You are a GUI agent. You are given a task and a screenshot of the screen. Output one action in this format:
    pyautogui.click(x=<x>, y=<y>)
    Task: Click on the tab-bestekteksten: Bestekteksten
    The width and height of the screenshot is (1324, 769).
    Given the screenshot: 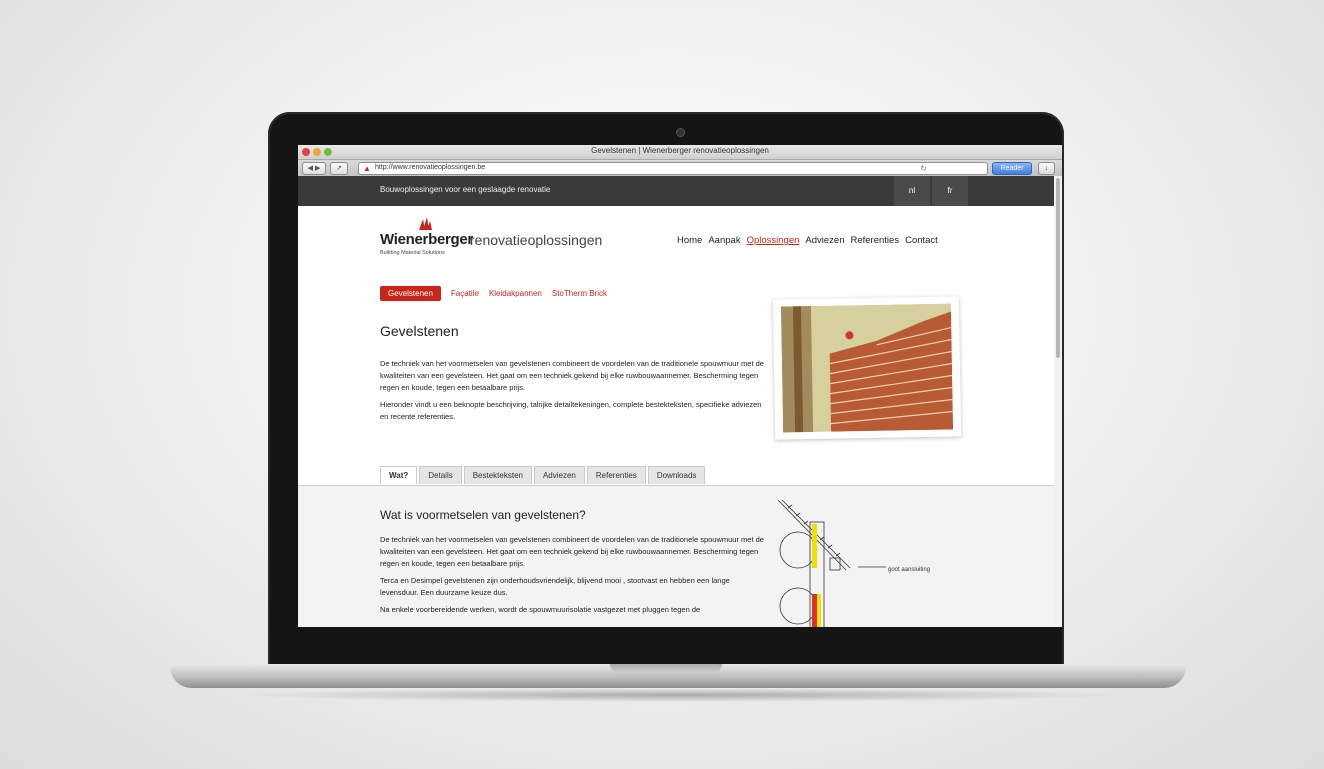 What is the action you would take?
    pyautogui.click(x=497, y=475)
    